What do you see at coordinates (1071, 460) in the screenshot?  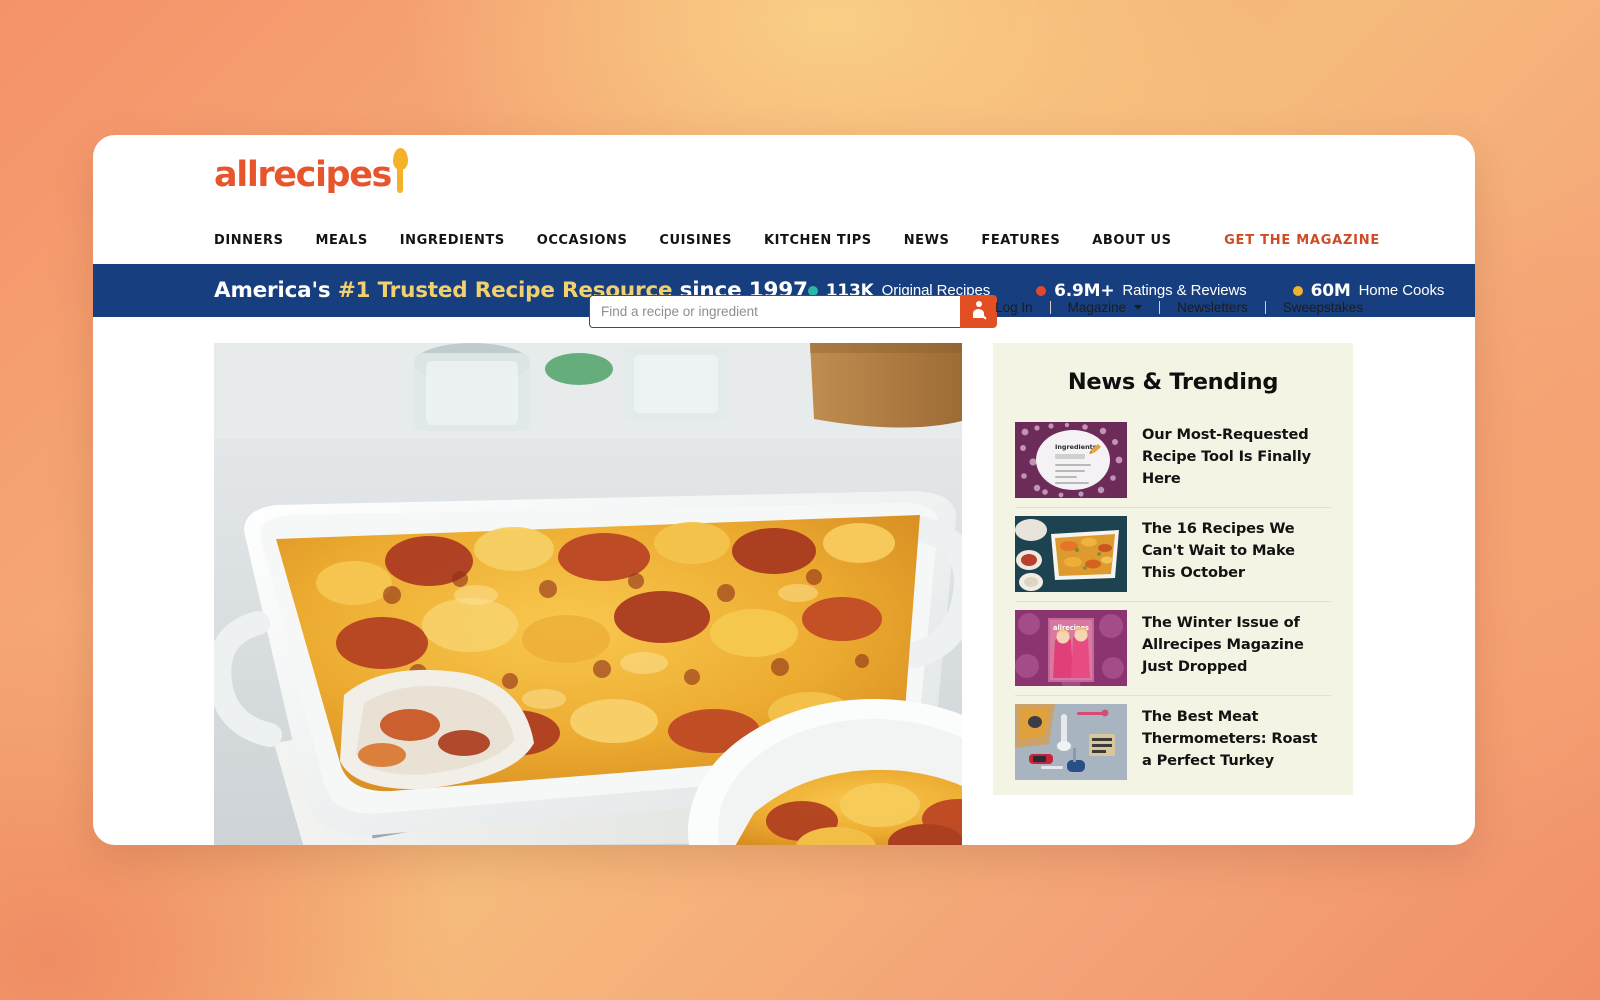 I see `trending-thumbnail: Ingredients` at bounding box center [1071, 460].